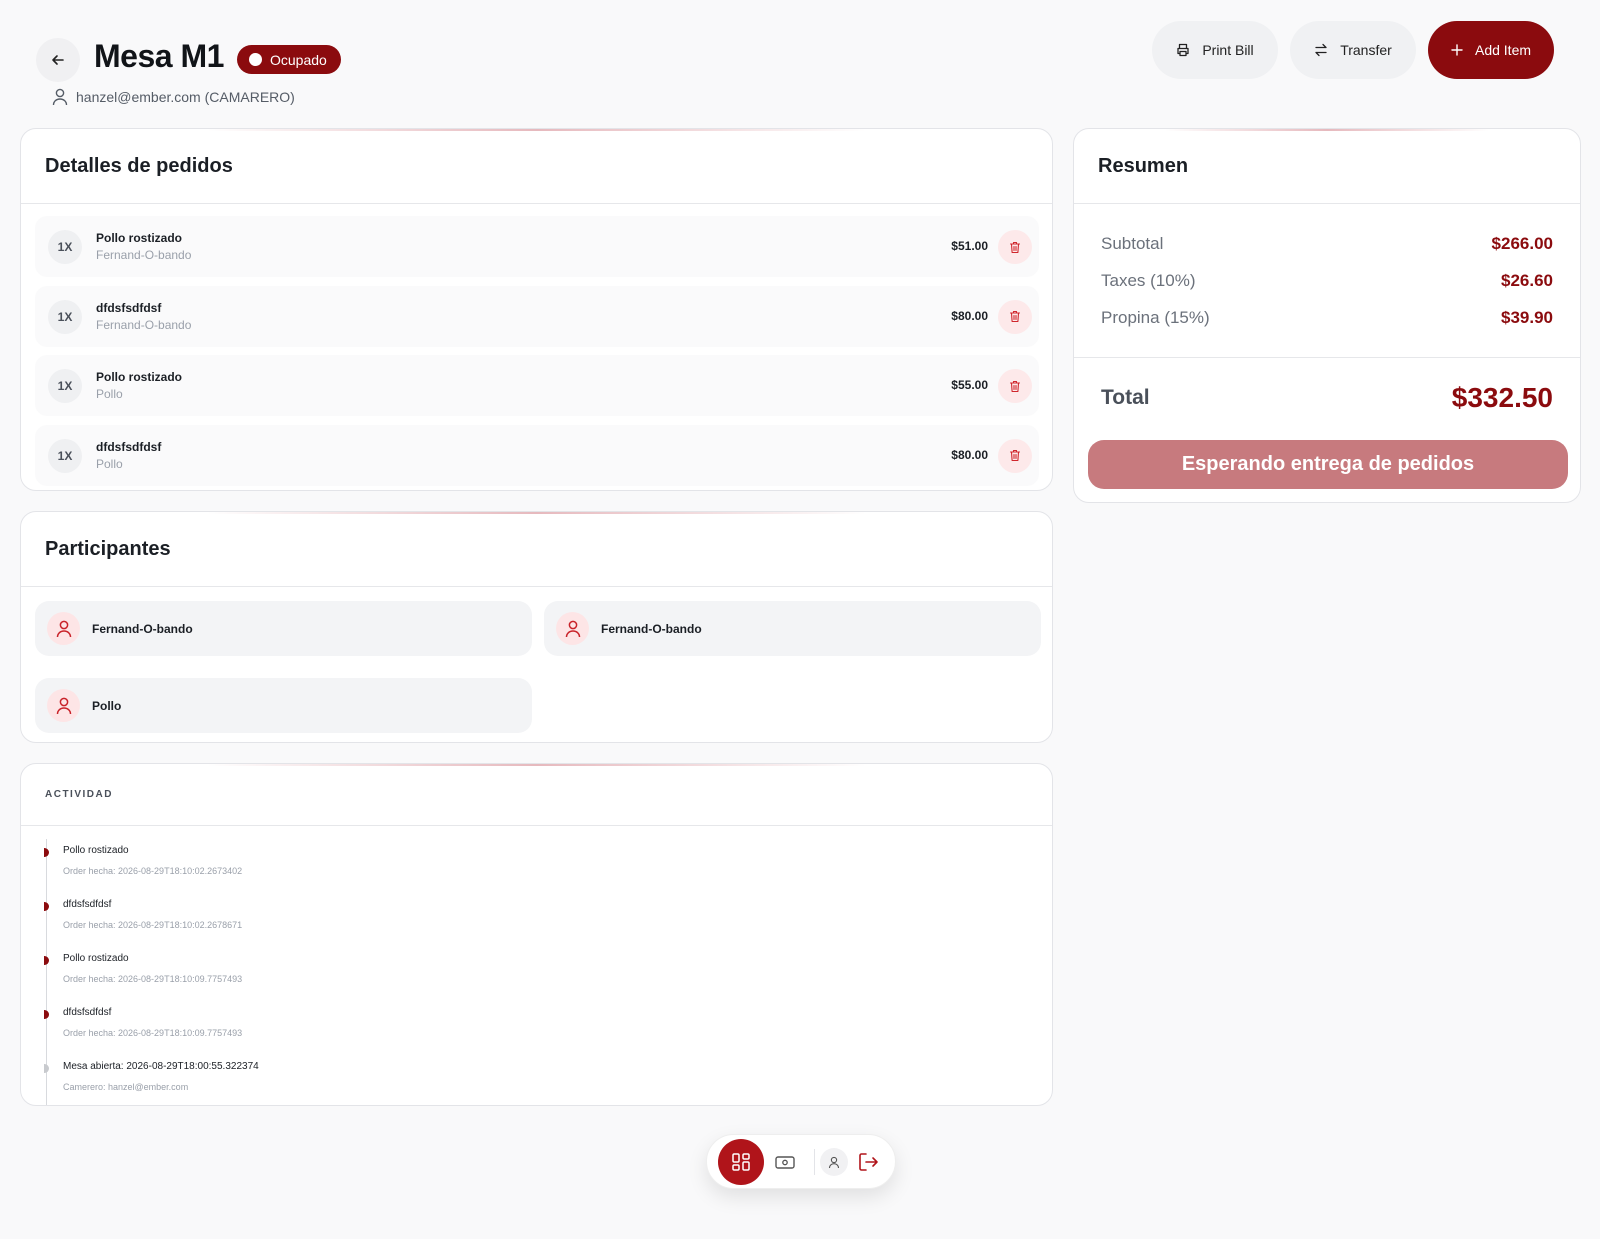  I want to click on add-item-label: Add Item, so click(1503, 50).